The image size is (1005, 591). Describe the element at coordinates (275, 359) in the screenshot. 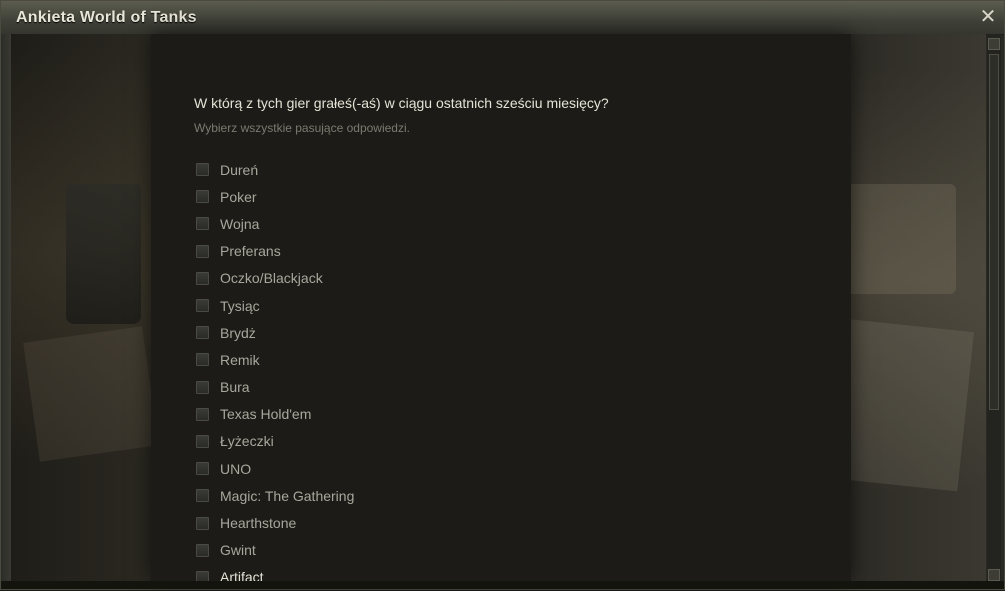

I see `option-item: Remik` at that location.